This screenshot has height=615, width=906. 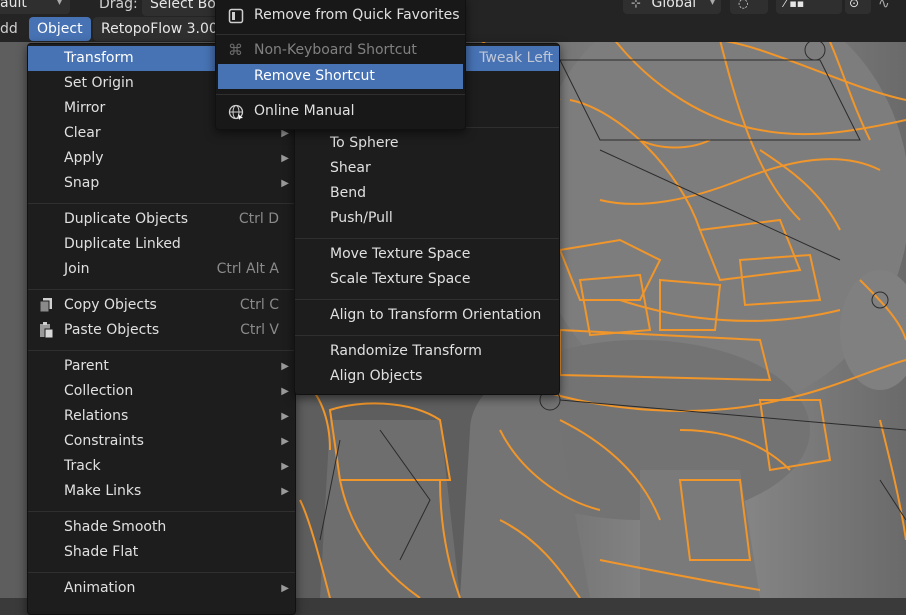 I want to click on proportional-edit-icon: ⊙, so click(x=854, y=5).